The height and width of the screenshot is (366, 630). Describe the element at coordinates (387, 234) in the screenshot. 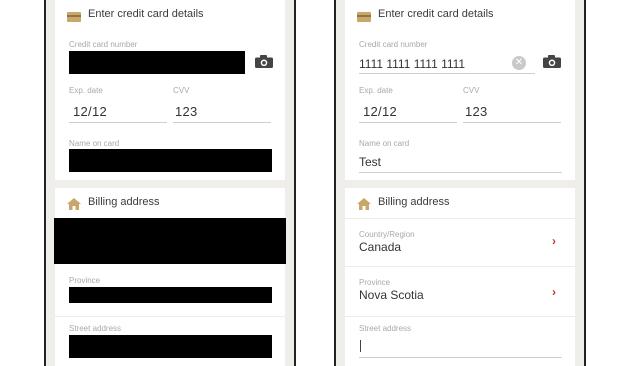

I see `country-label: Country/Region` at that location.